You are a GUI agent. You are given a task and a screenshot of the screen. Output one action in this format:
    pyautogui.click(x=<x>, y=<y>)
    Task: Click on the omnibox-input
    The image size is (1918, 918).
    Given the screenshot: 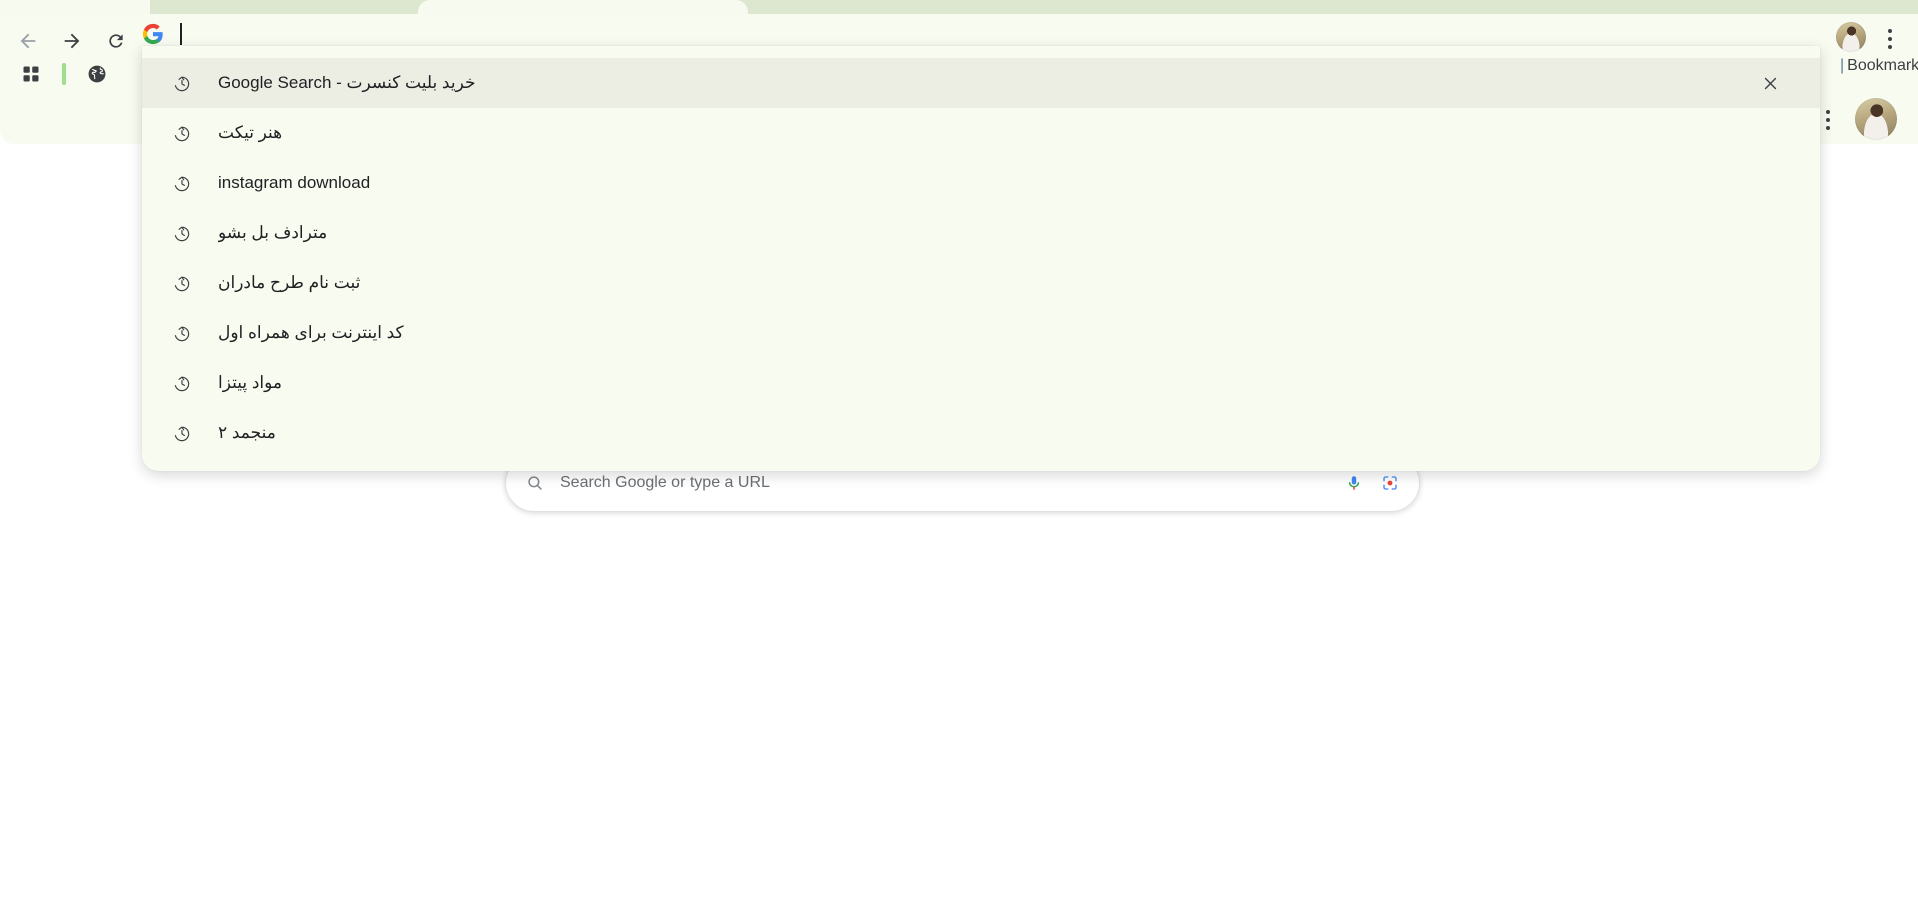 What is the action you would take?
    pyautogui.click(x=1001, y=34)
    